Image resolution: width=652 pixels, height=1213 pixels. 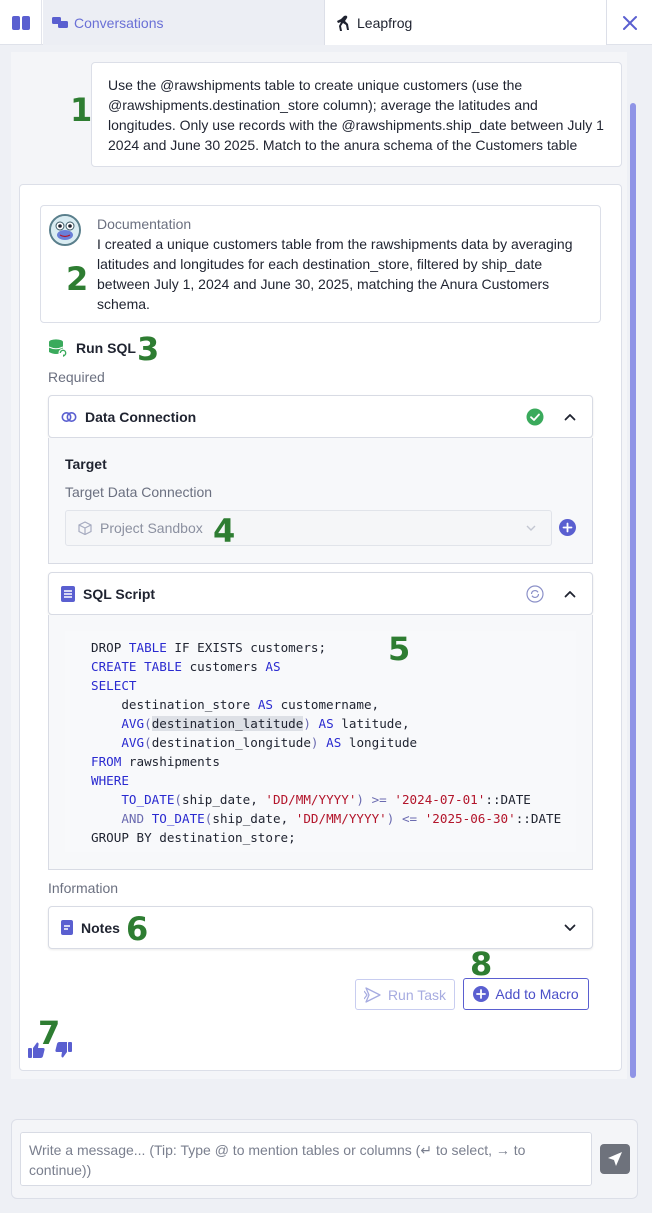 What do you see at coordinates (372, 994) in the screenshot?
I see `send-arrow-icon` at bounding box center [372, 994].